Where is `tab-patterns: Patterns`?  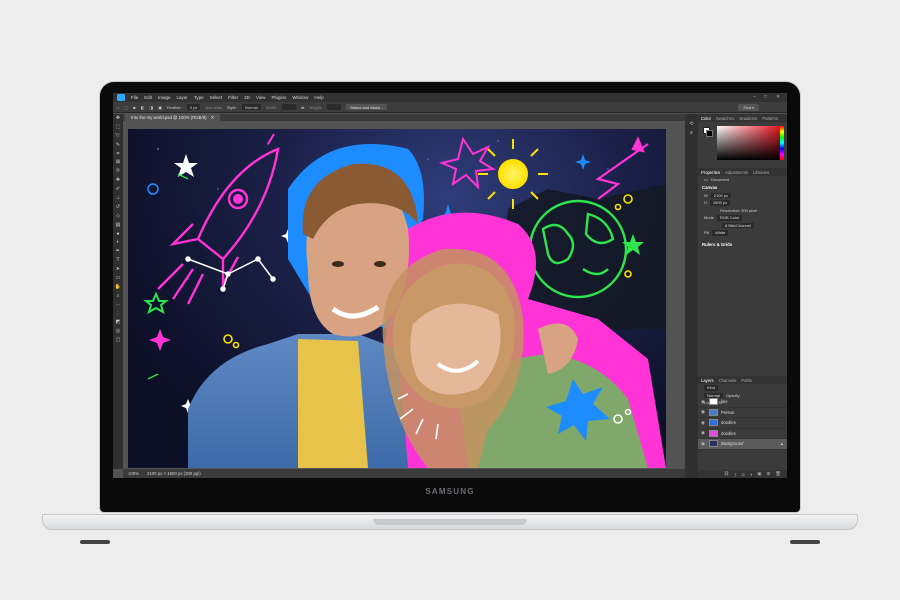
tab-patterns: Patterns is located at coordinates (770, 118).